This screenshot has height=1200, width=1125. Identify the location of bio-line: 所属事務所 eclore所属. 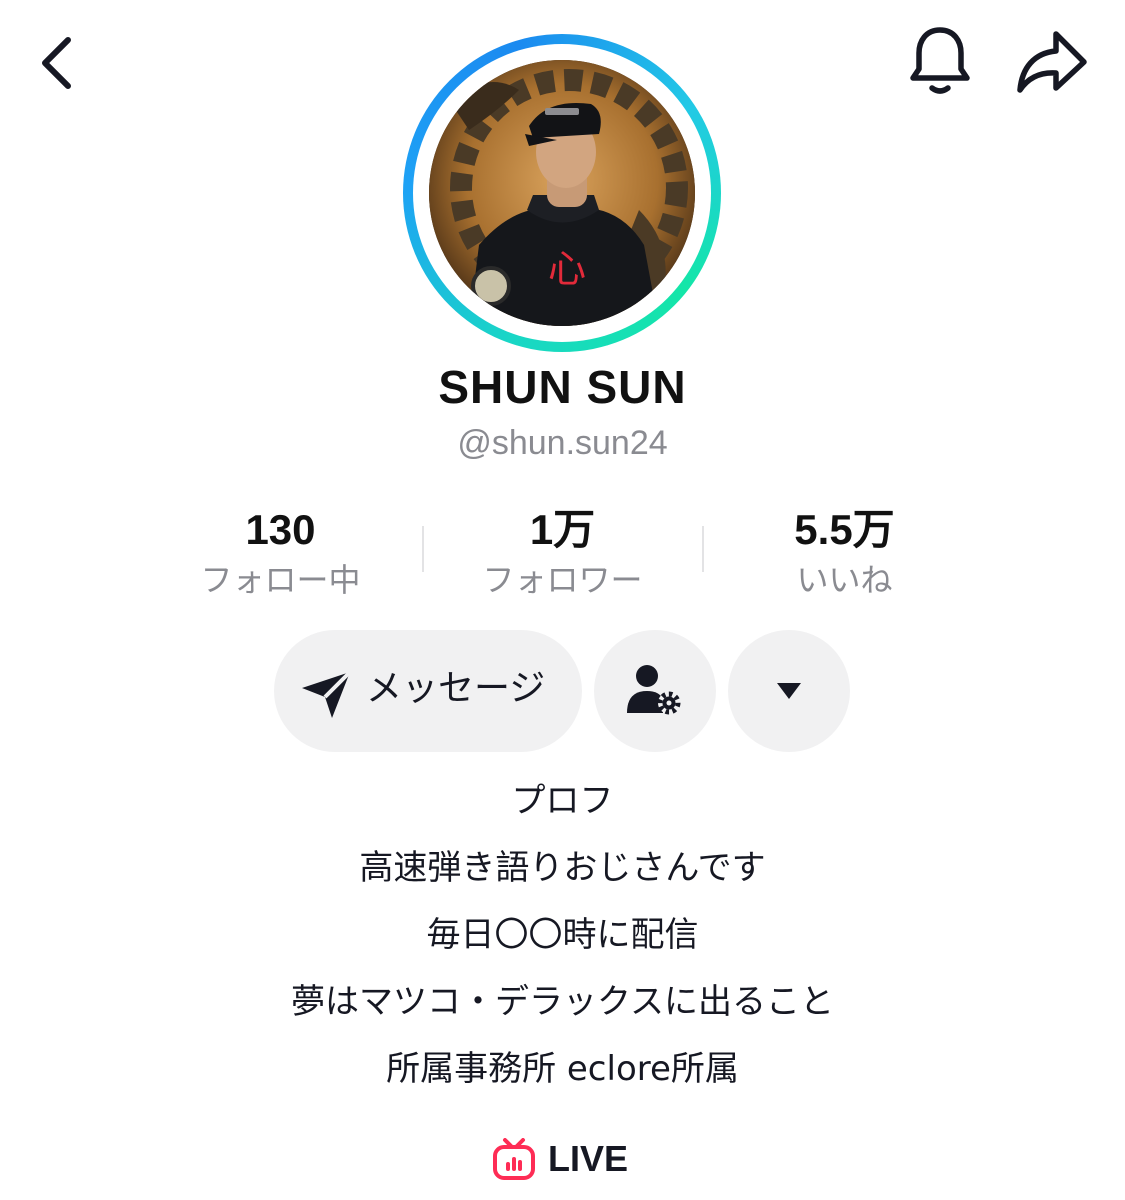
(562, 1069).